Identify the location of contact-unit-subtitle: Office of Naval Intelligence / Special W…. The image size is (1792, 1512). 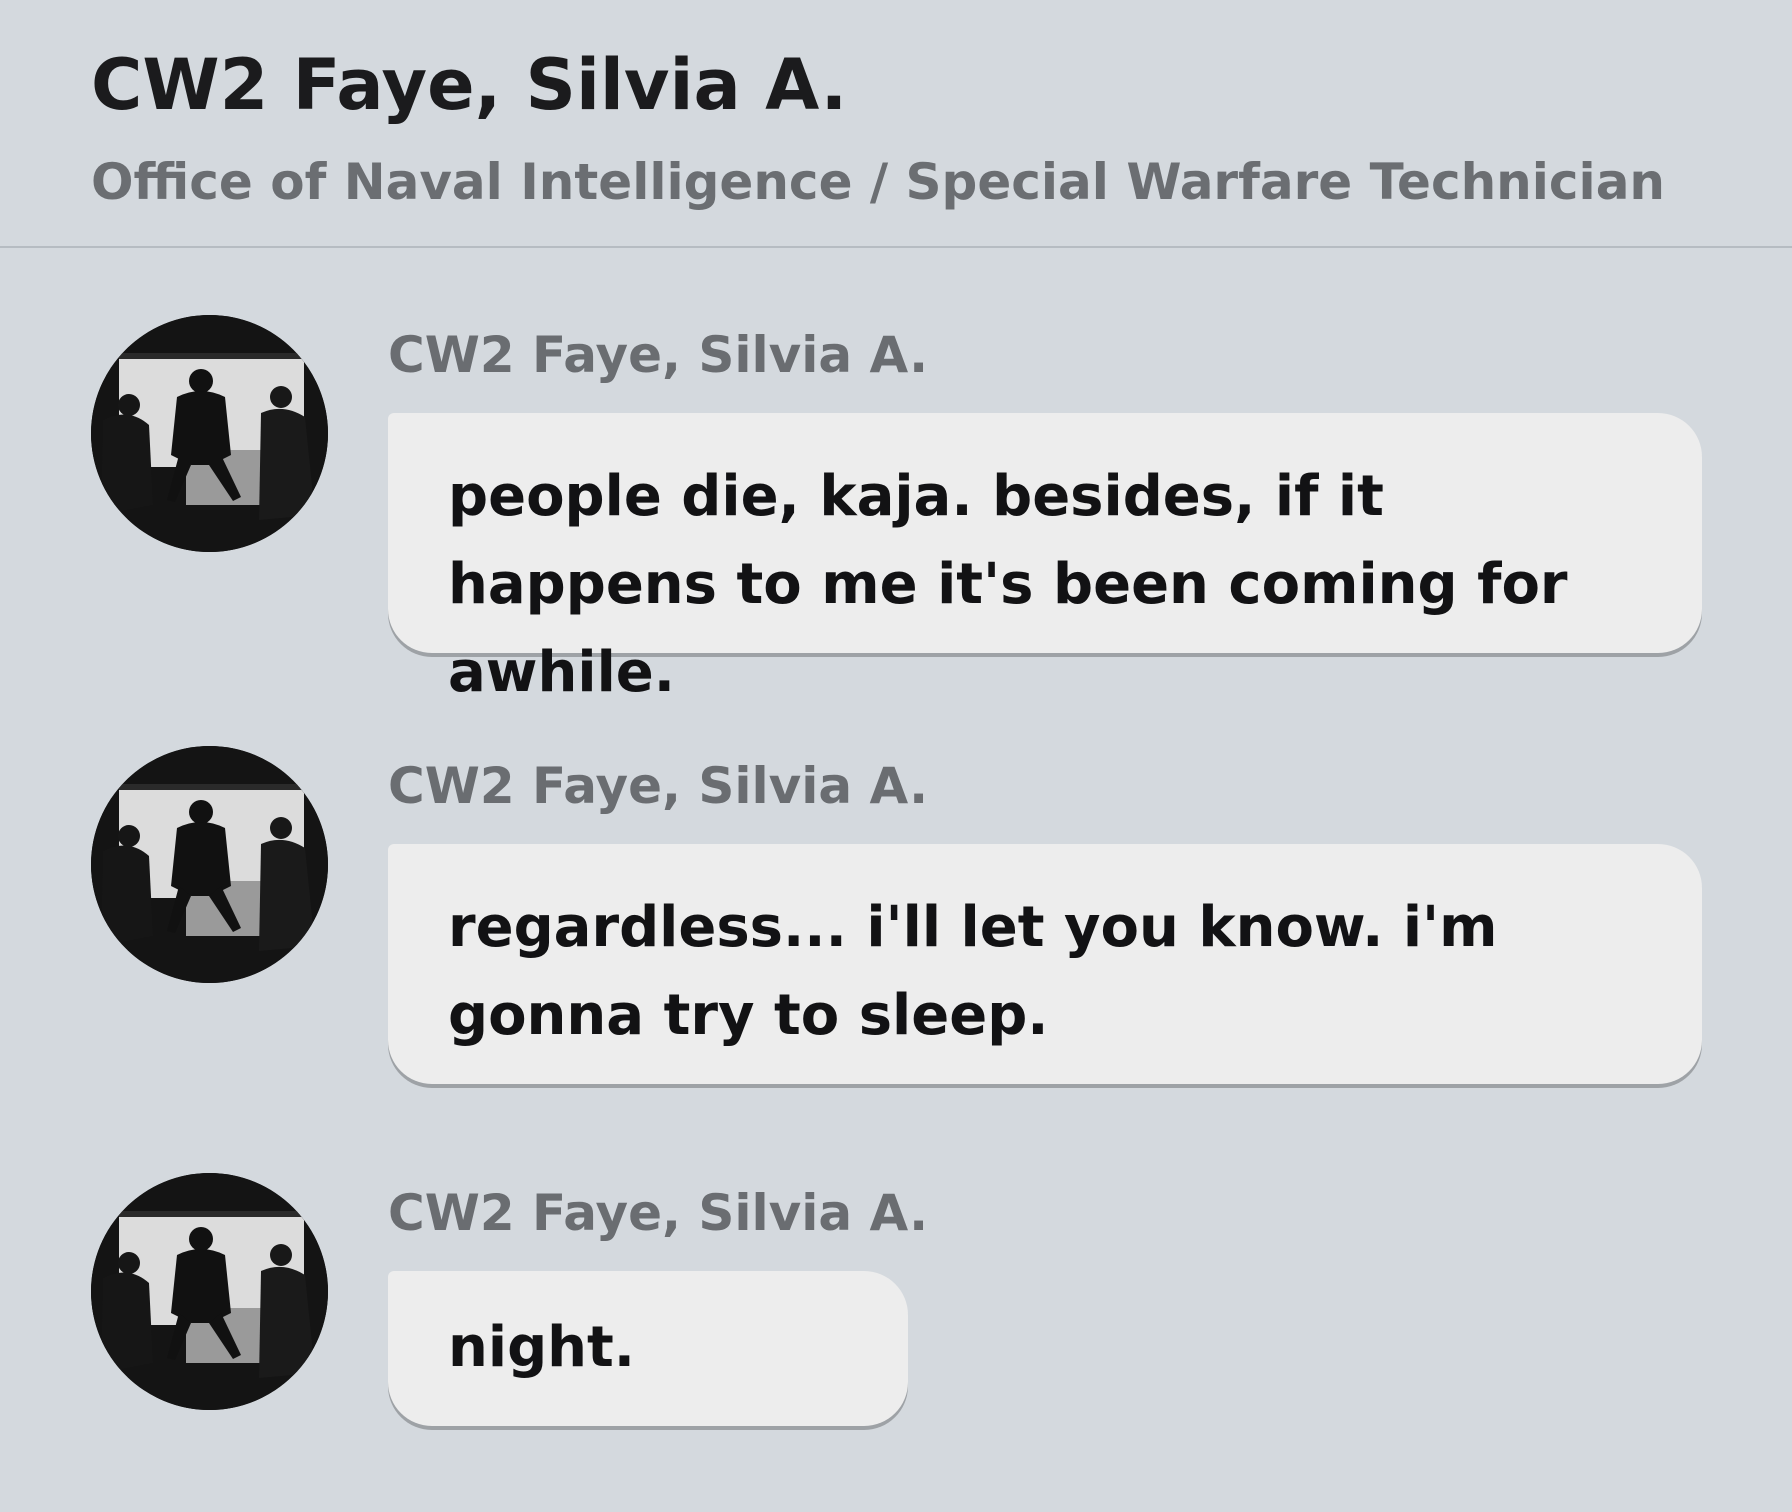
(878, 182).